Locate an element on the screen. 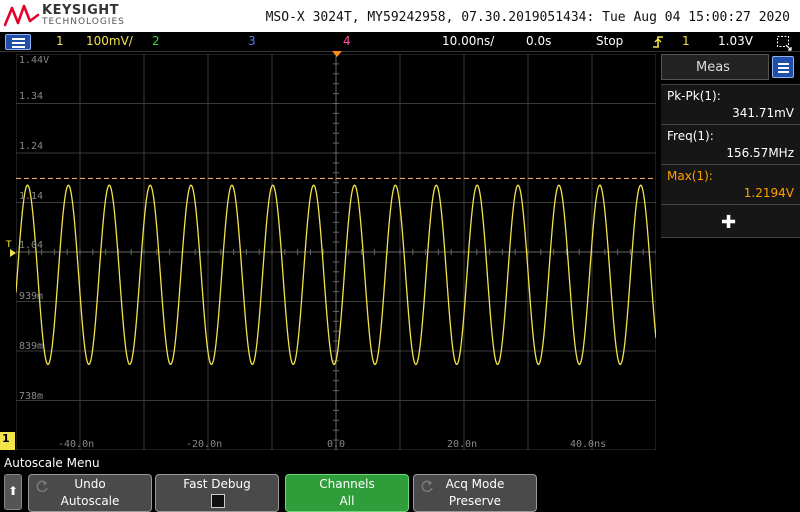  softkey-label: Undo is located at coordinates (90, 484).